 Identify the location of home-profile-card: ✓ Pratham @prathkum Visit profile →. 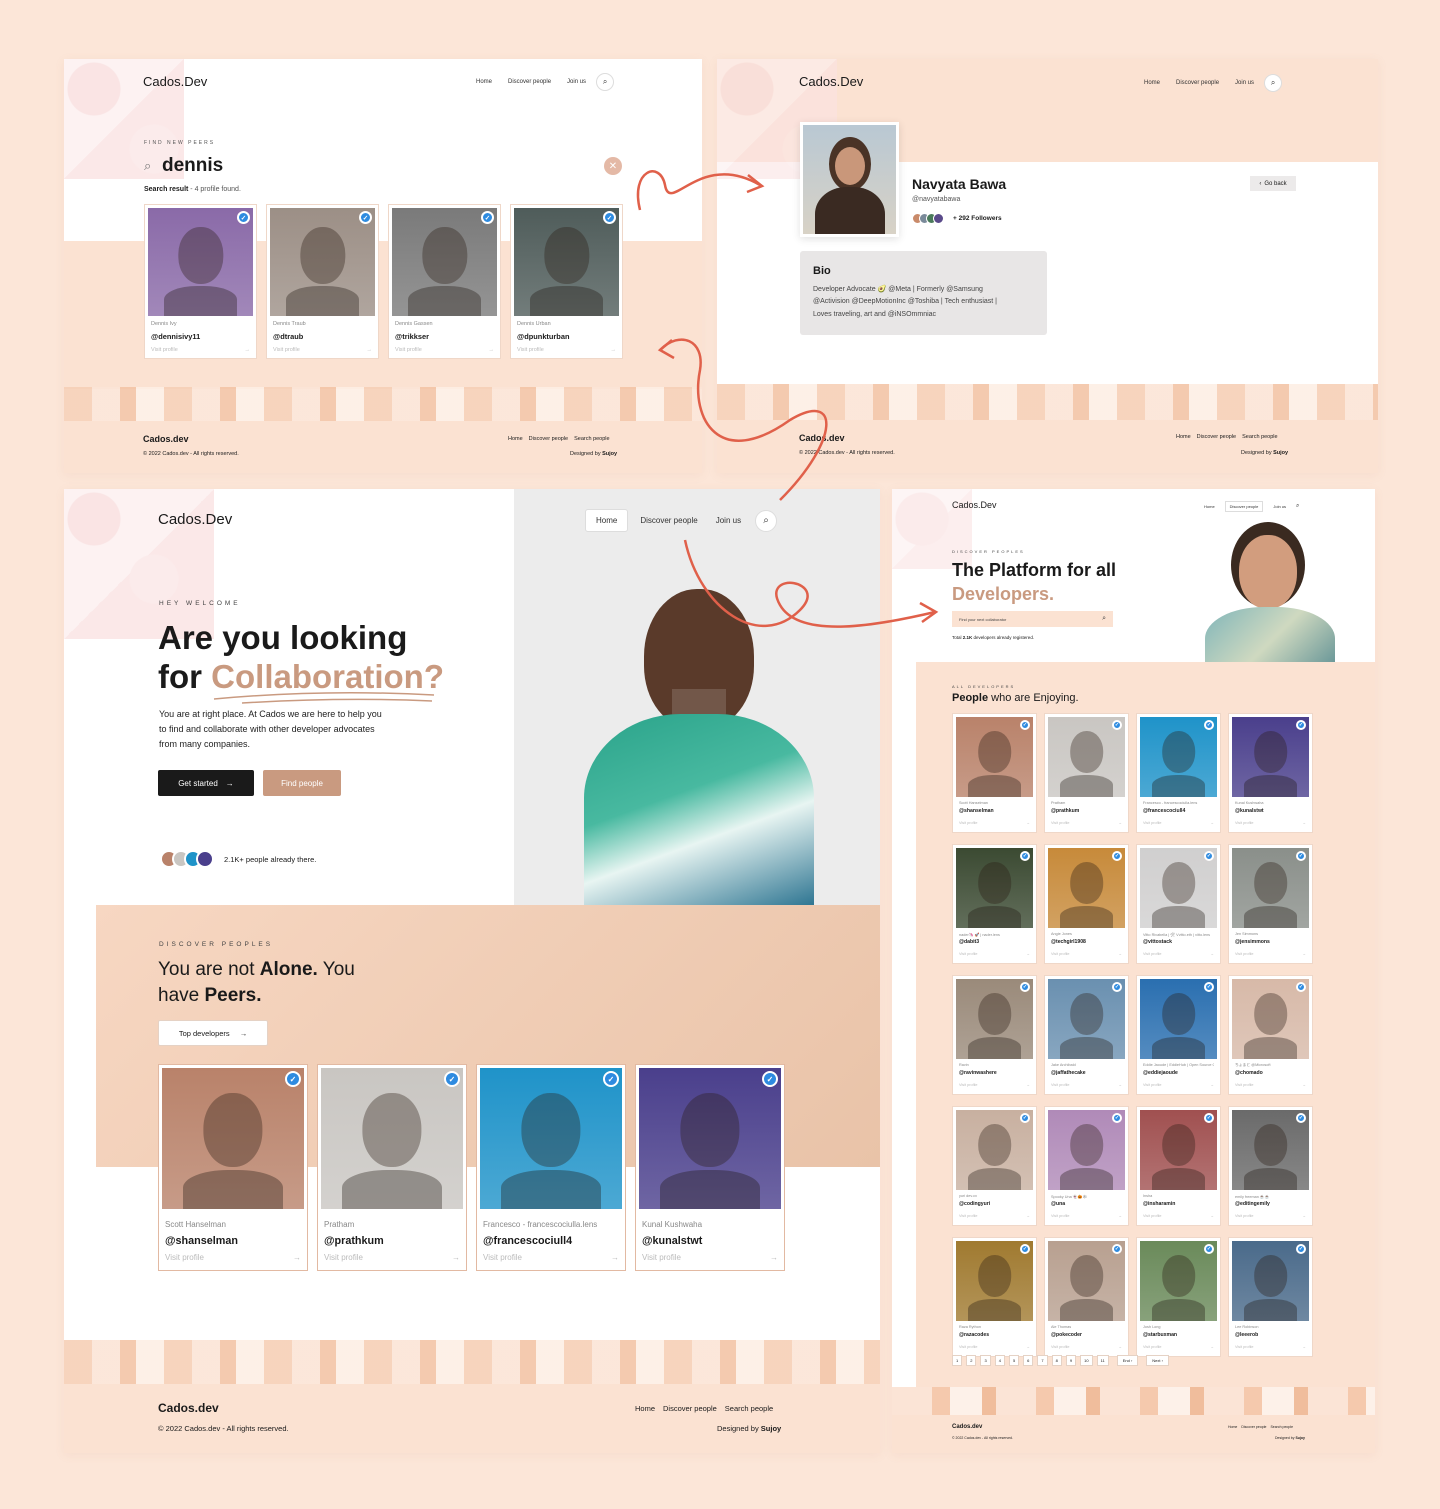
(392, 1167).